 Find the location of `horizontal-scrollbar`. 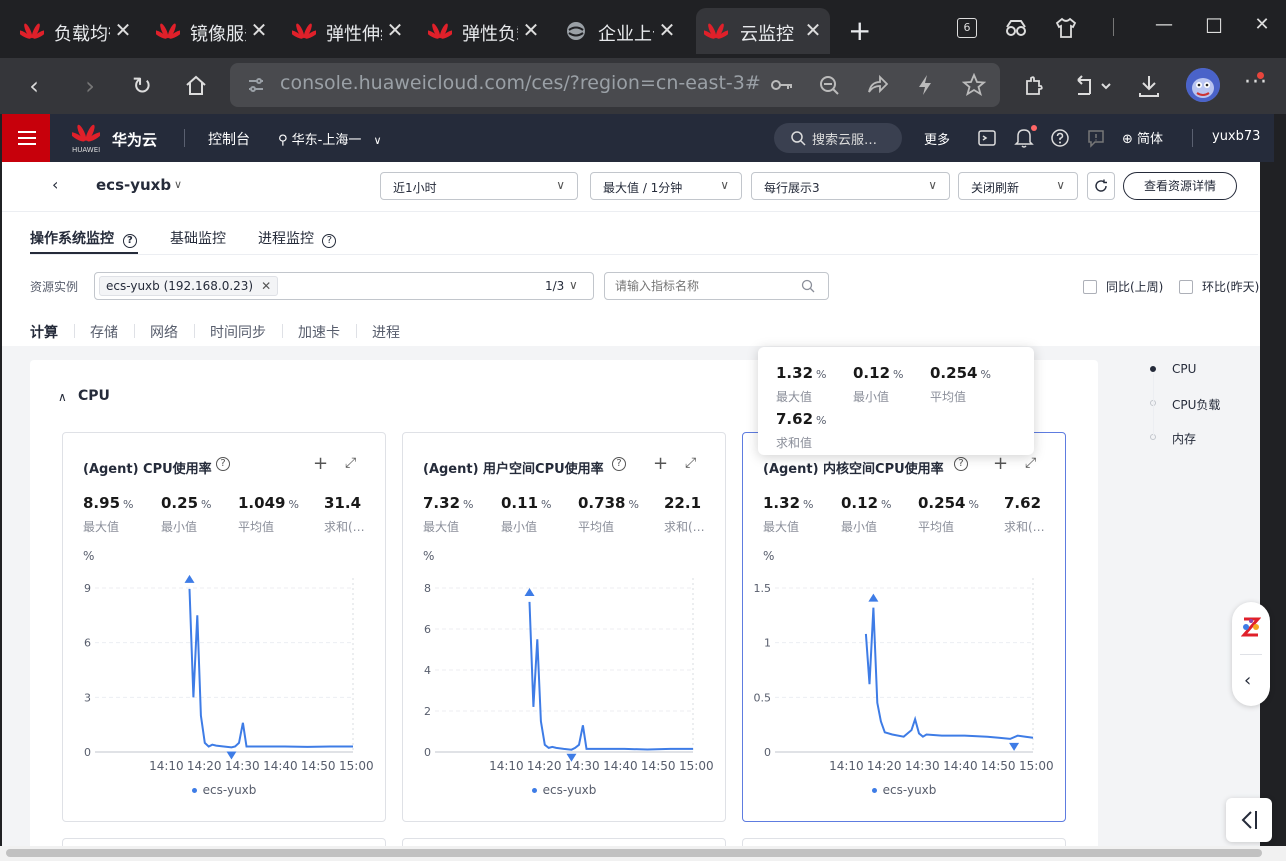

horizontal-scrollbar is located at coordinates (643, 853).